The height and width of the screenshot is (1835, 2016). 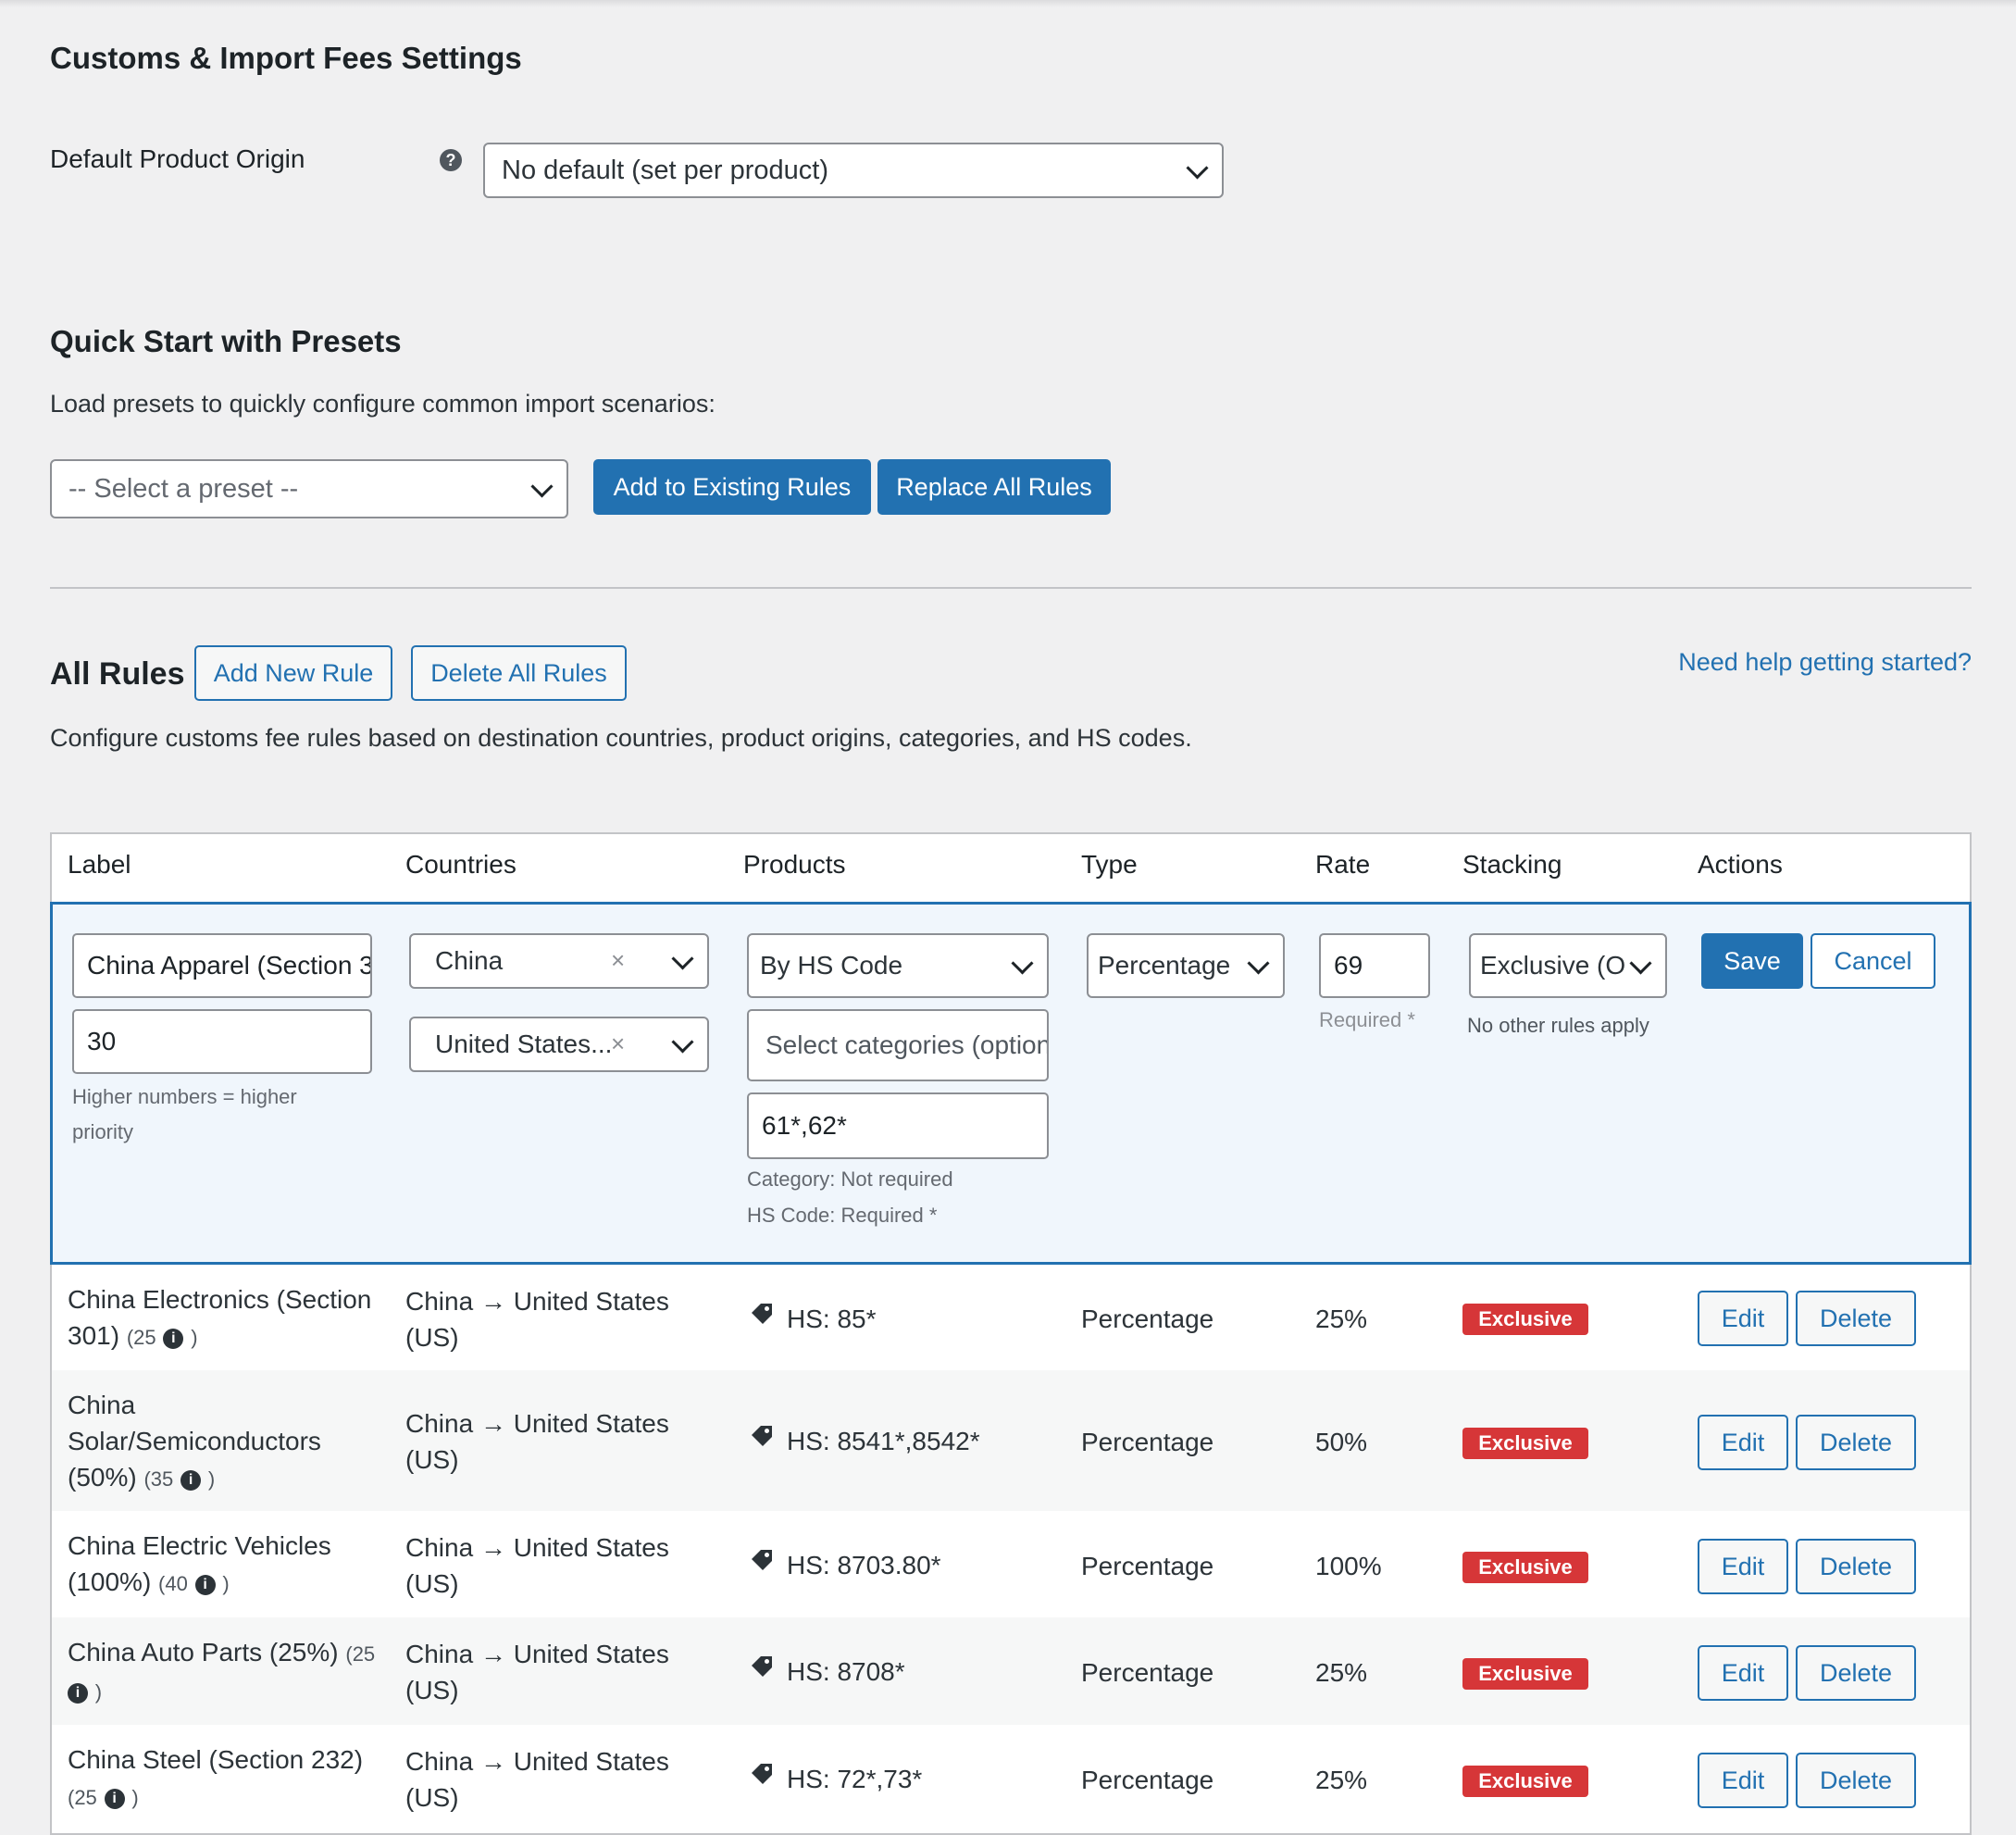 What do you see at coordinates (898, 1045) in the screenshot?
I see `categories-input: Select categories (option` at bounding box center [898, 1045].